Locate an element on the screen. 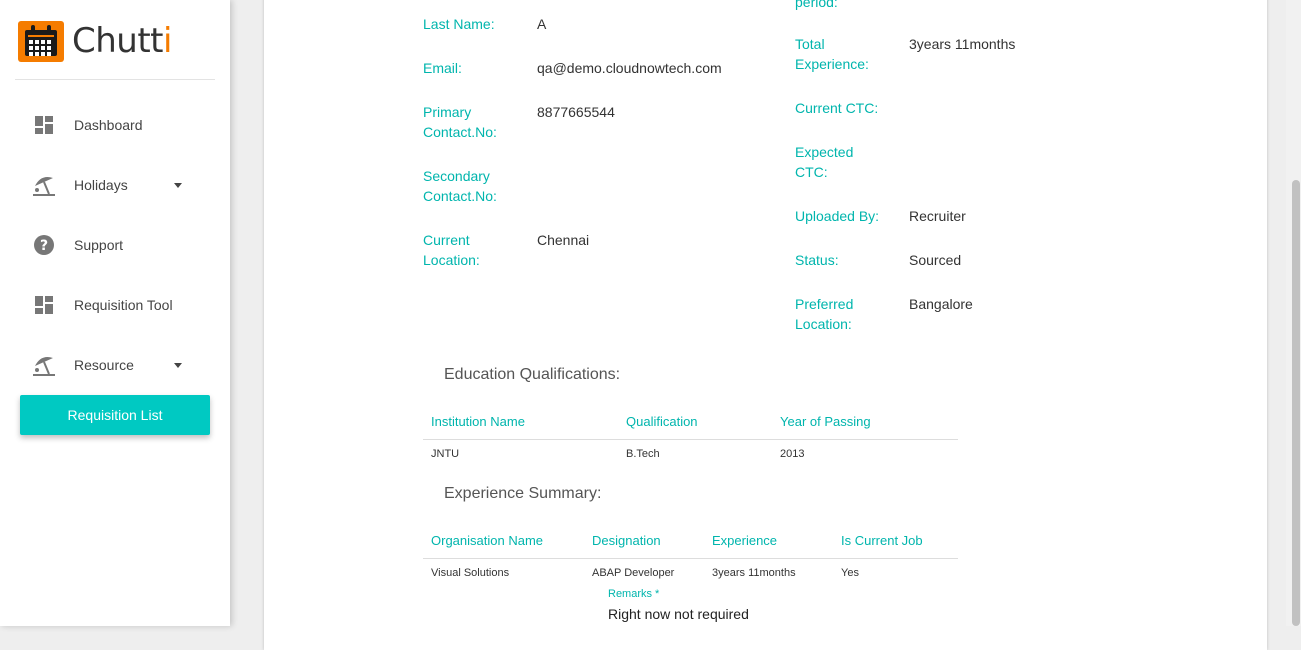 The height and width of the screenshot is (650, 1301). uploaded-by-value: Recruiter is located at coordinates (937, 216).